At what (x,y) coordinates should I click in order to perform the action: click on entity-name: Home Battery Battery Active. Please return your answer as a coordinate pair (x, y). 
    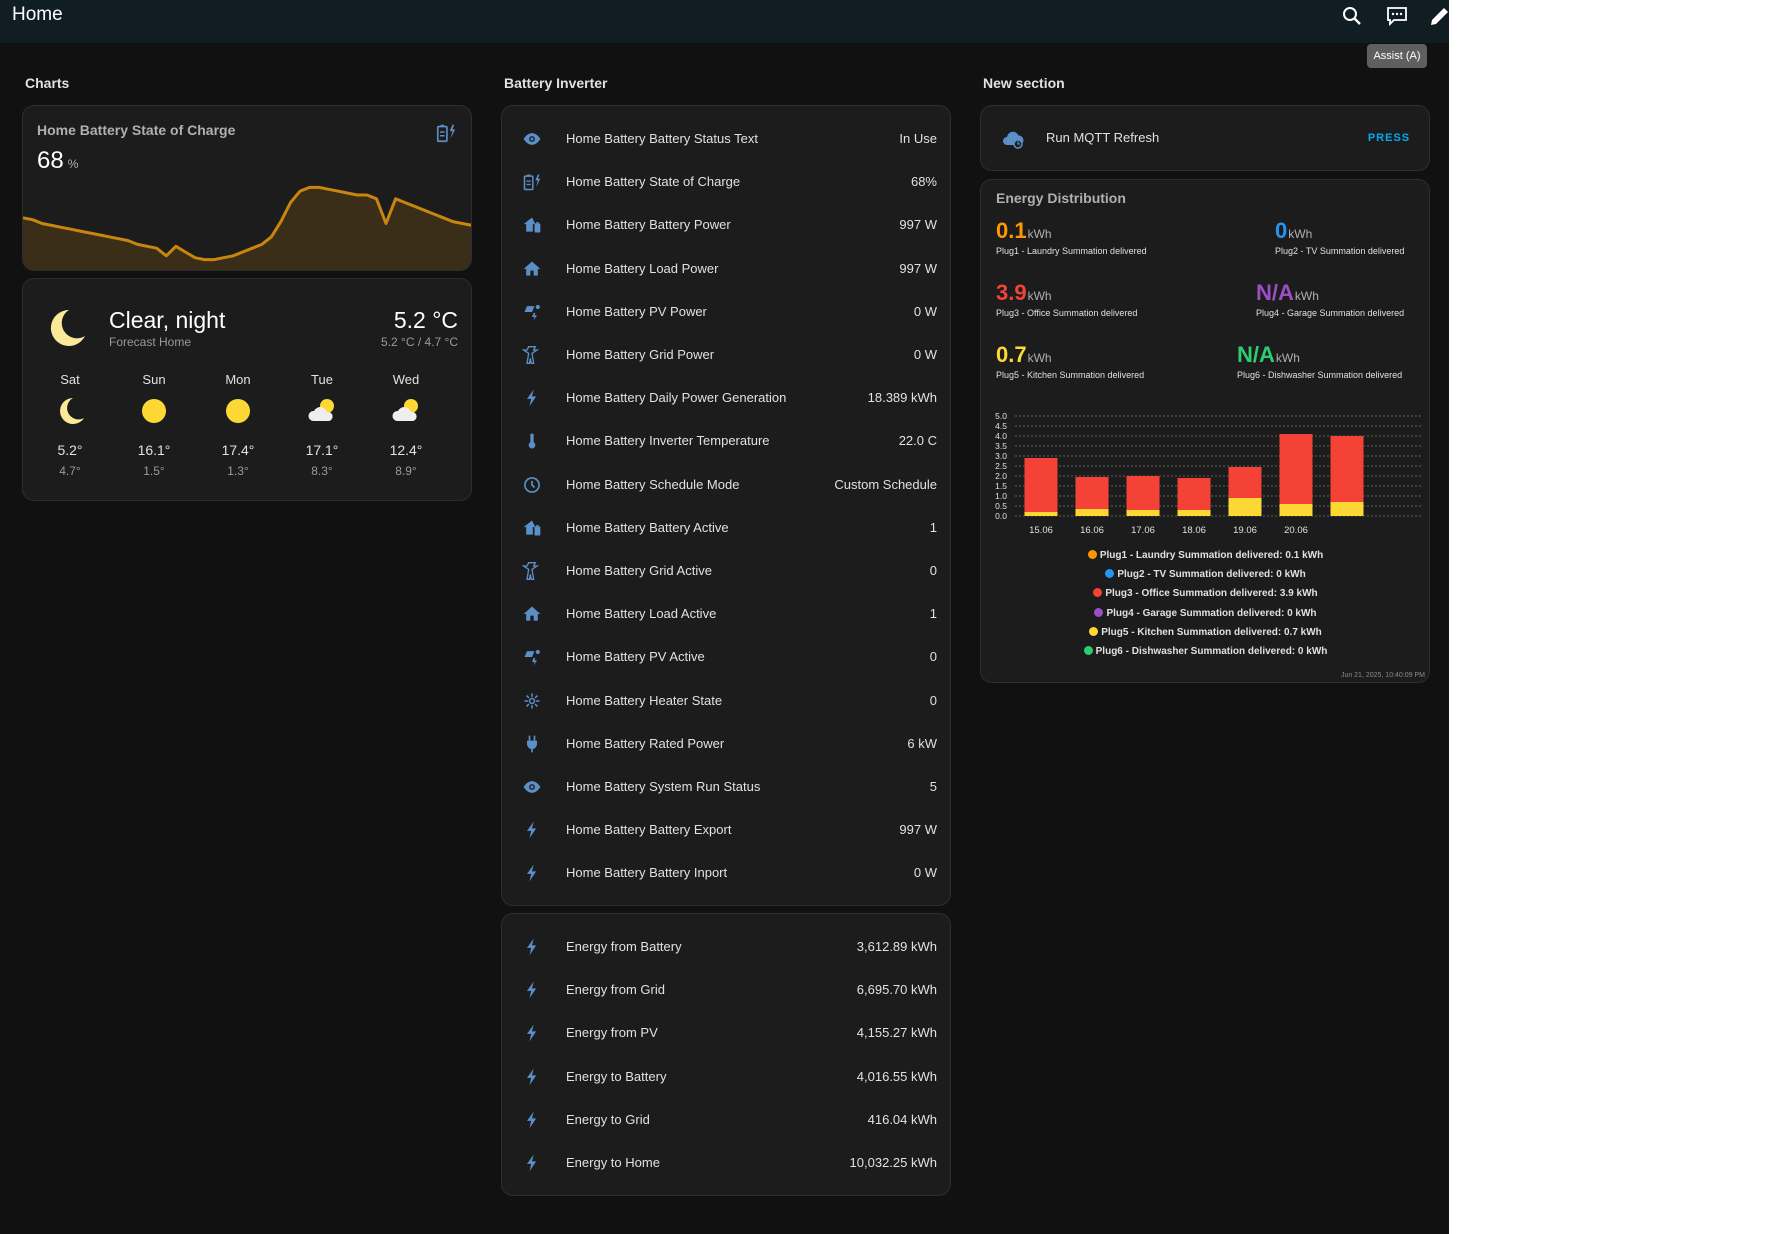
    Looking at the image, I should click on (647, 527).